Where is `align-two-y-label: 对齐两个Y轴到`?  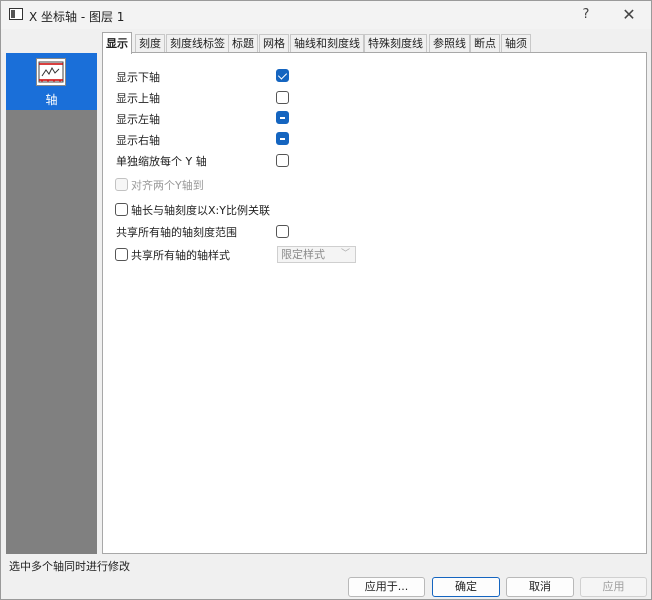 align-two-y-label: 对齐两个Y轴到 is located at coordinates (167, 185).